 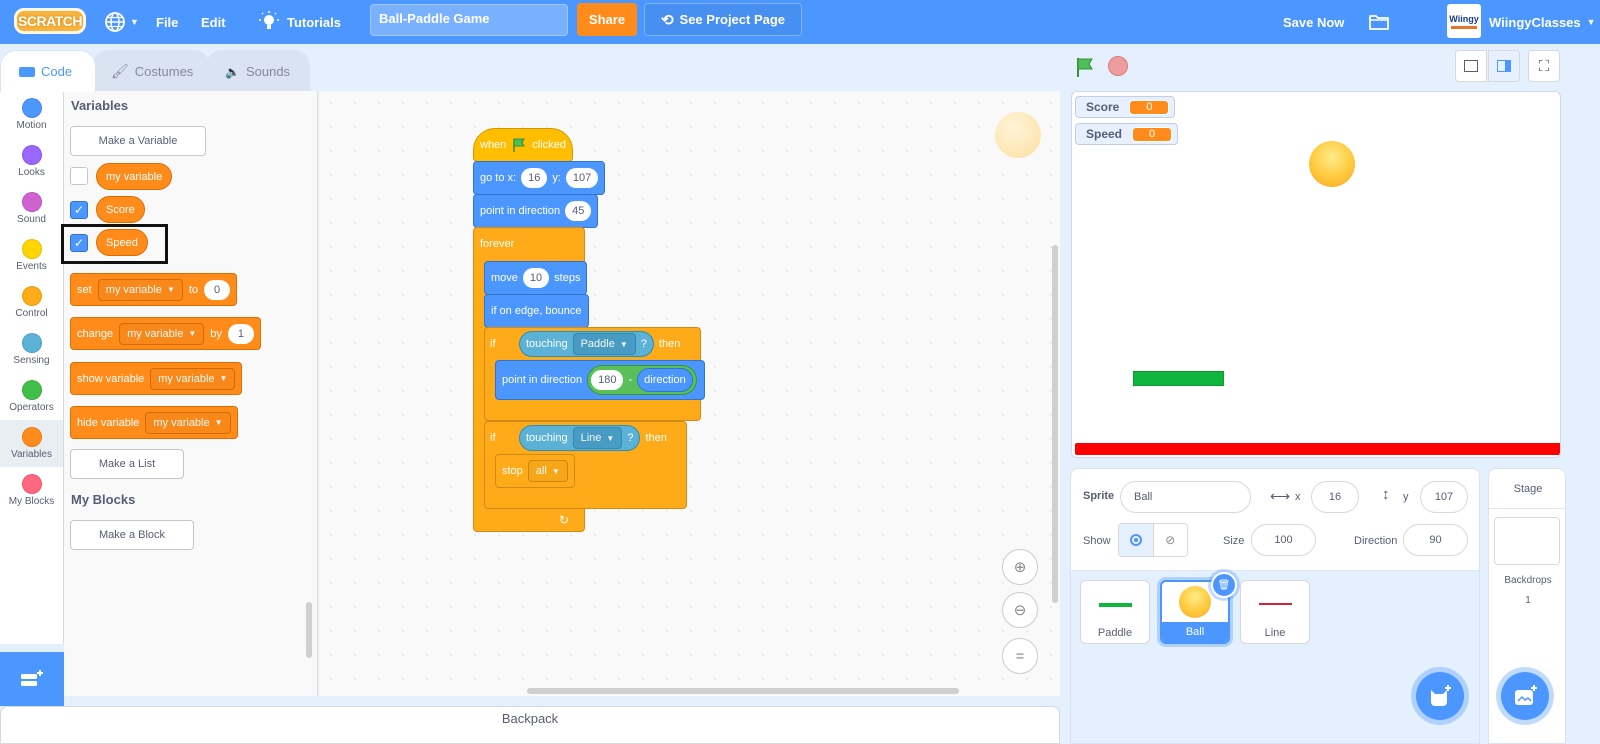 What do you see at coordinates (1317, 449) in the screenshot?
I see `line-sprite` at bounding box center [1317, 449].